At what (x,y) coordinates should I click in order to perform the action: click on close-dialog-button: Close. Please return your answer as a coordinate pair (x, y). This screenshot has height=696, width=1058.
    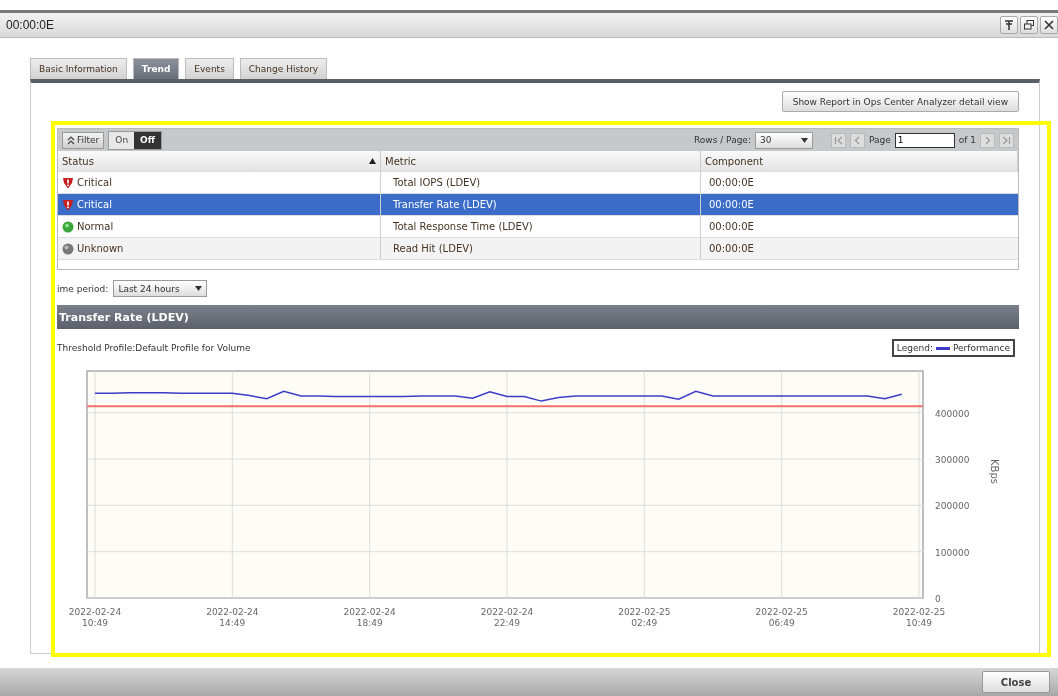
    Looking at the image, I should click on (1016, 682).